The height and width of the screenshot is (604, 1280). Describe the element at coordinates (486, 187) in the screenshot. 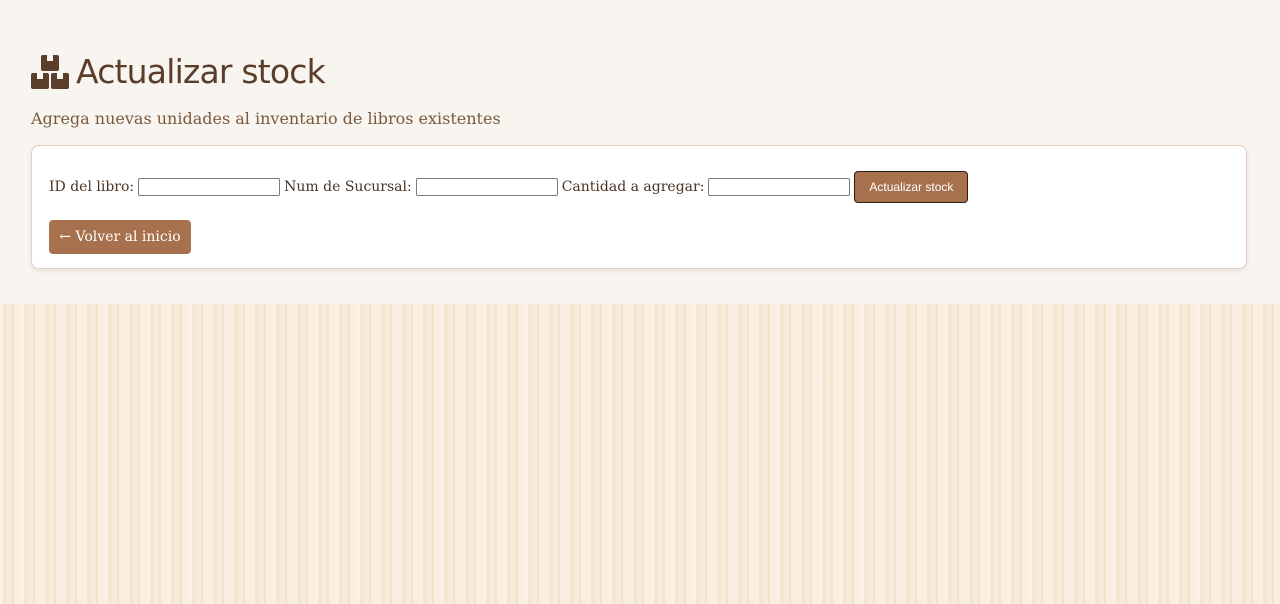

I see `branch-number-input` at that location.